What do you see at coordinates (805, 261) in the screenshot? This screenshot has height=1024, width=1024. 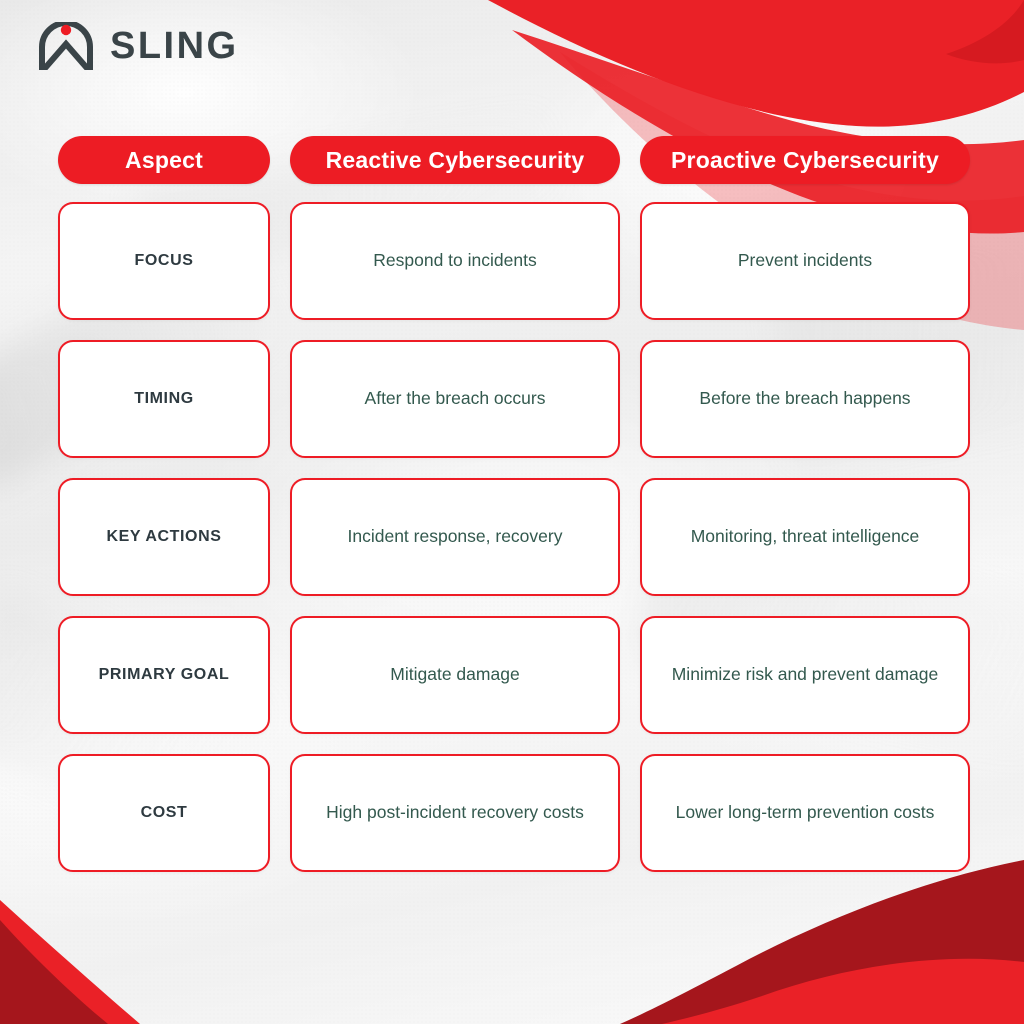 I see `cell-proactive: Prevent incidents` at bounding box center [805, 261].